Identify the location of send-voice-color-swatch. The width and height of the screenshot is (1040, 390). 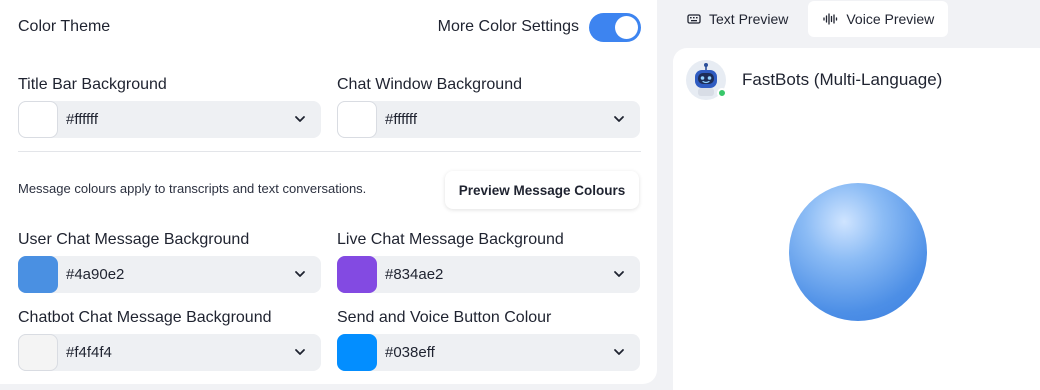
(357, 352).